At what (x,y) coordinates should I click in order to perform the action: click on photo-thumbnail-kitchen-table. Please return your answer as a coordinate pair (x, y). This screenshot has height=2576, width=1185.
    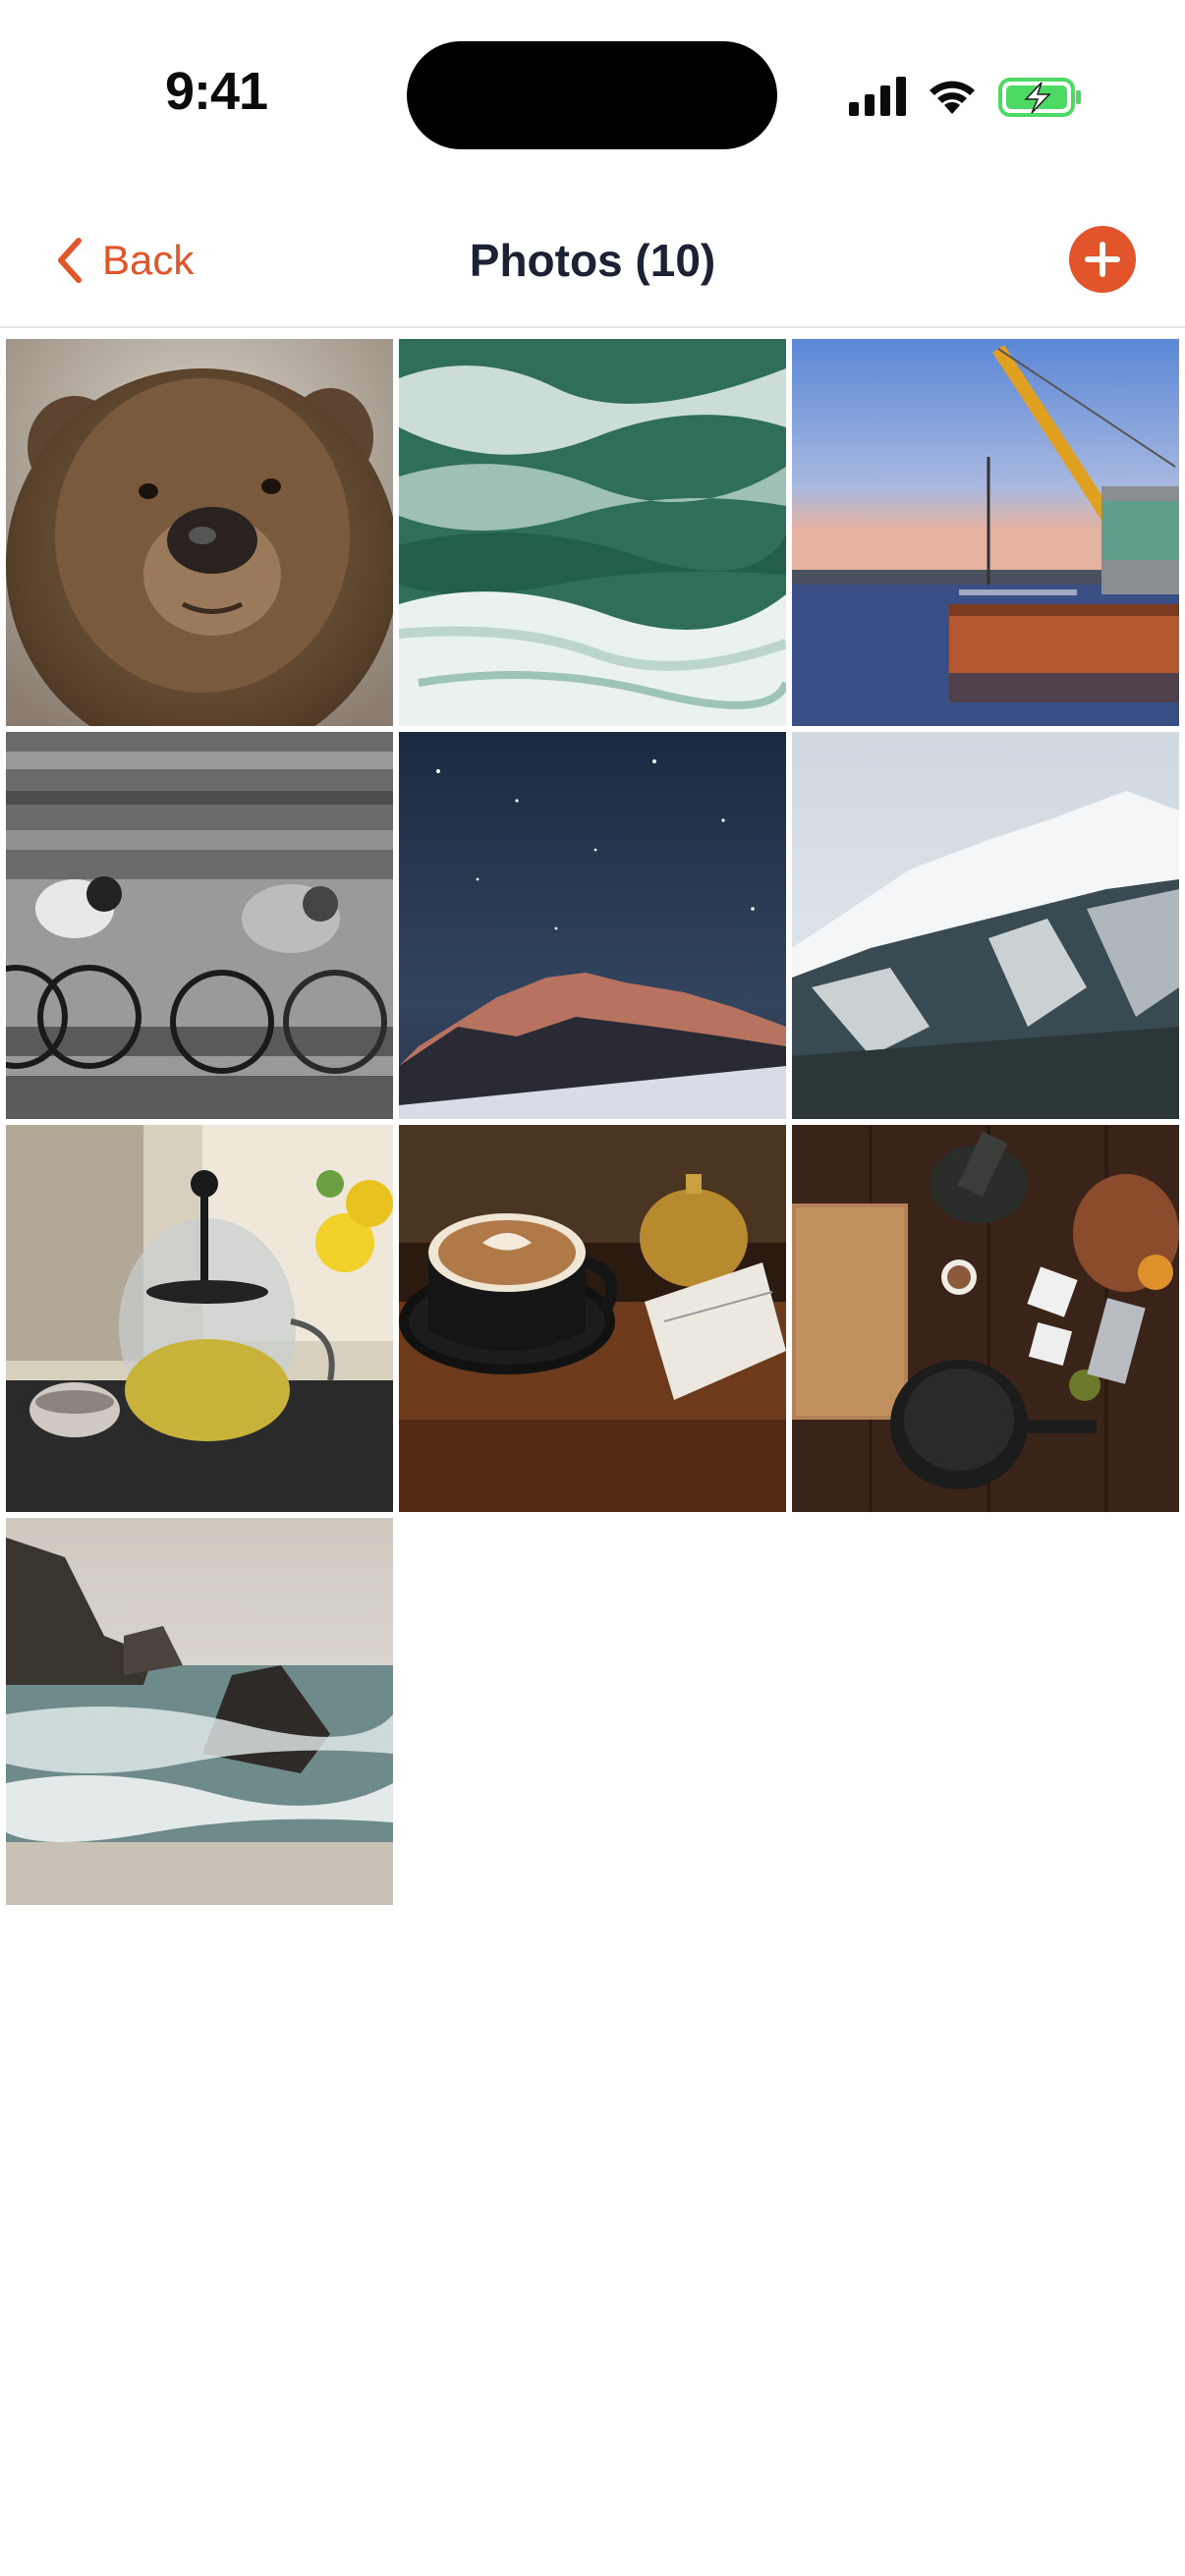
    Looking at the image, I should click on (986, 1318).